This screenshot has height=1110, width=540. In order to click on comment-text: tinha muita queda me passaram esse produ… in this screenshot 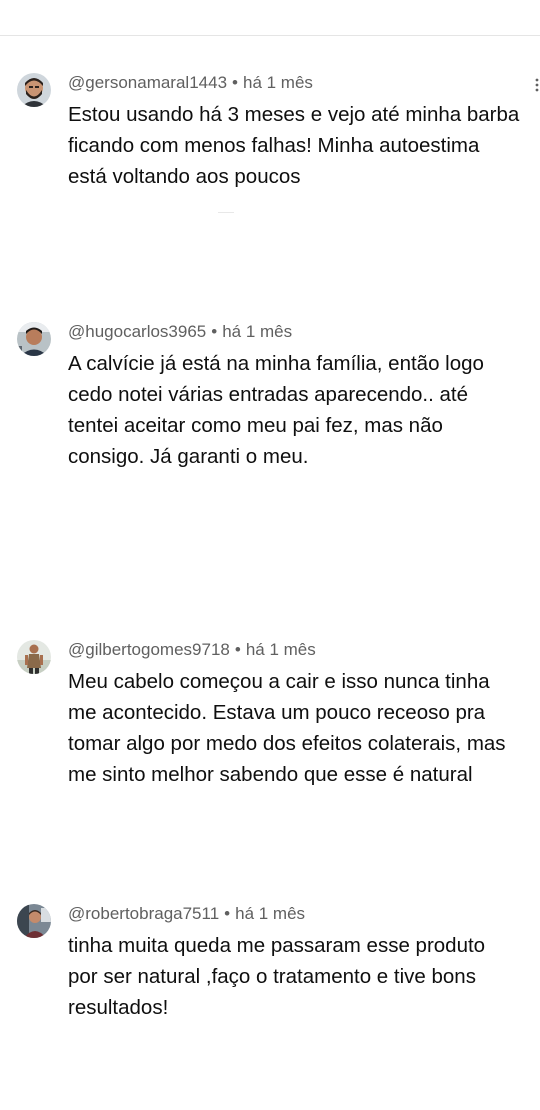, I will do `click(277, 976)`.